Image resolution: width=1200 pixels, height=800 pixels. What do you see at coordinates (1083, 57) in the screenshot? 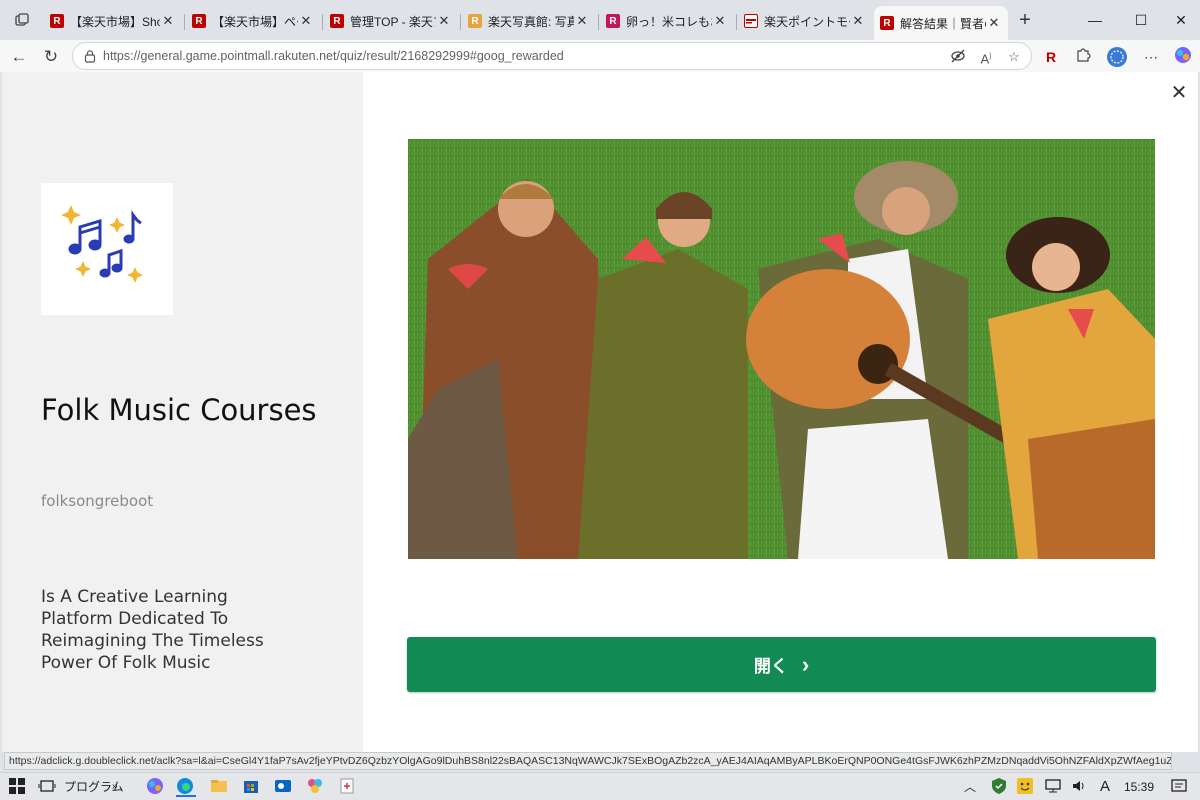
I see `extensions-puzzle-icon` at bounding box center [1083, 57].